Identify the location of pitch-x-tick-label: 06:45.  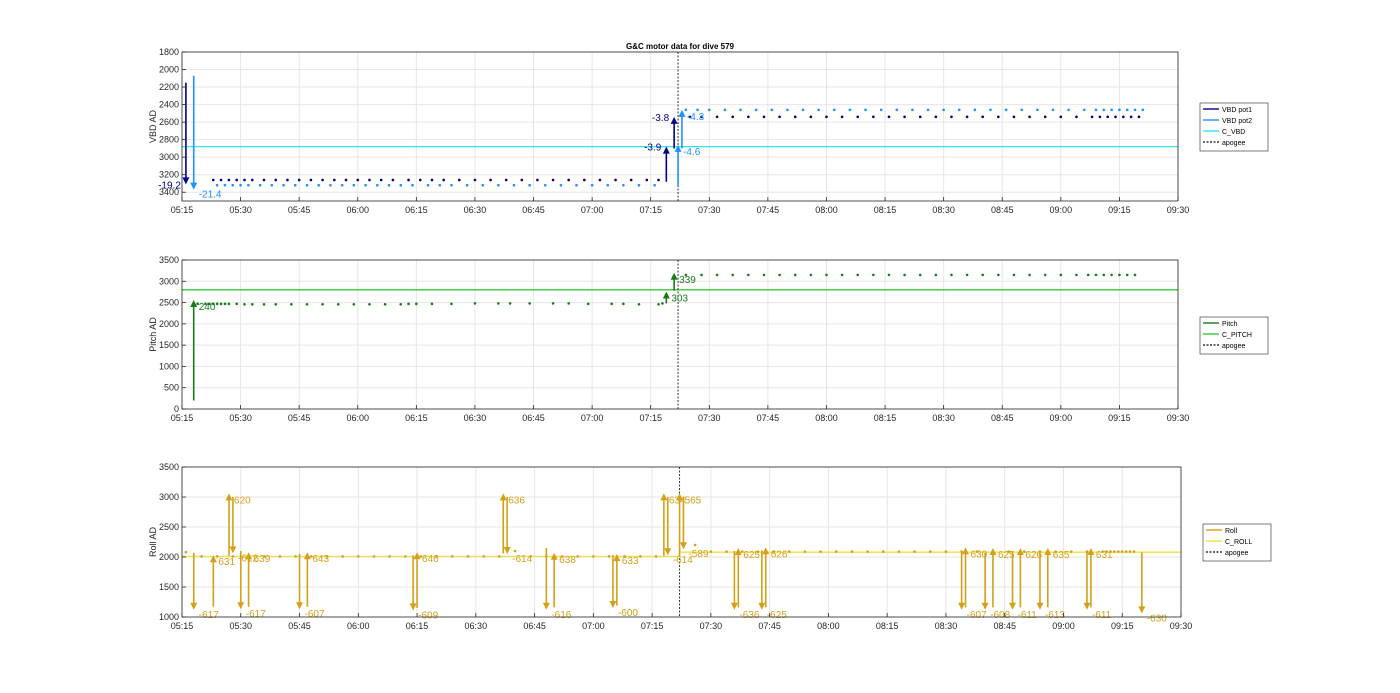
(533, 418).